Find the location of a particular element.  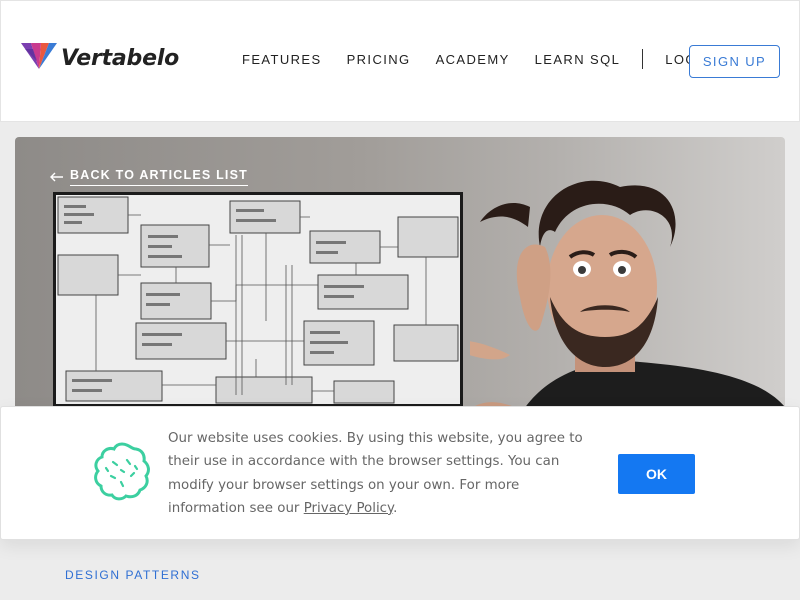

nav-learn-sql: LEARN SQL is located at coordinates (578, 59).